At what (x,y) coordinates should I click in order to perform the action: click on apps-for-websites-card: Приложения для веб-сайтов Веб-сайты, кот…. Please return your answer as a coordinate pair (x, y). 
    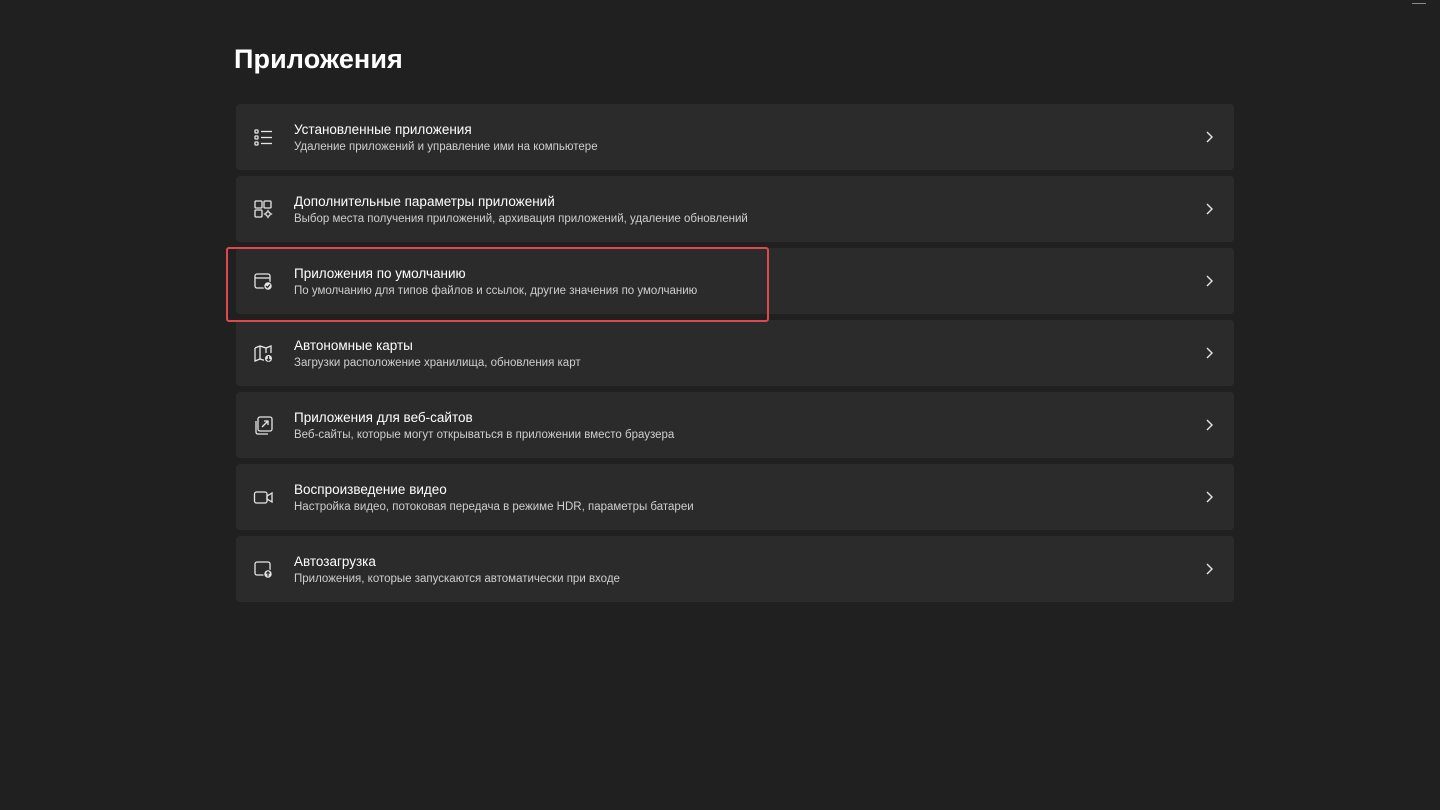
    Looking at the image, I should click on (735, 425).